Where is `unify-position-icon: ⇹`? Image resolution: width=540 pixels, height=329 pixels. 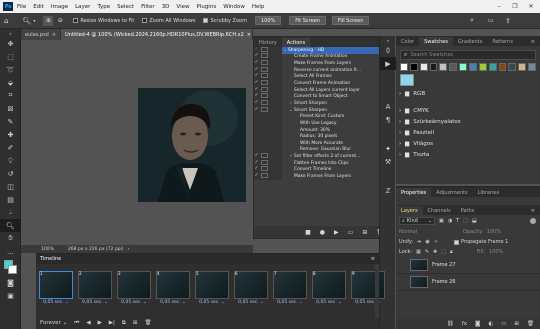 unify-position-icon: ⇹ is located at coordinates (419, 242).